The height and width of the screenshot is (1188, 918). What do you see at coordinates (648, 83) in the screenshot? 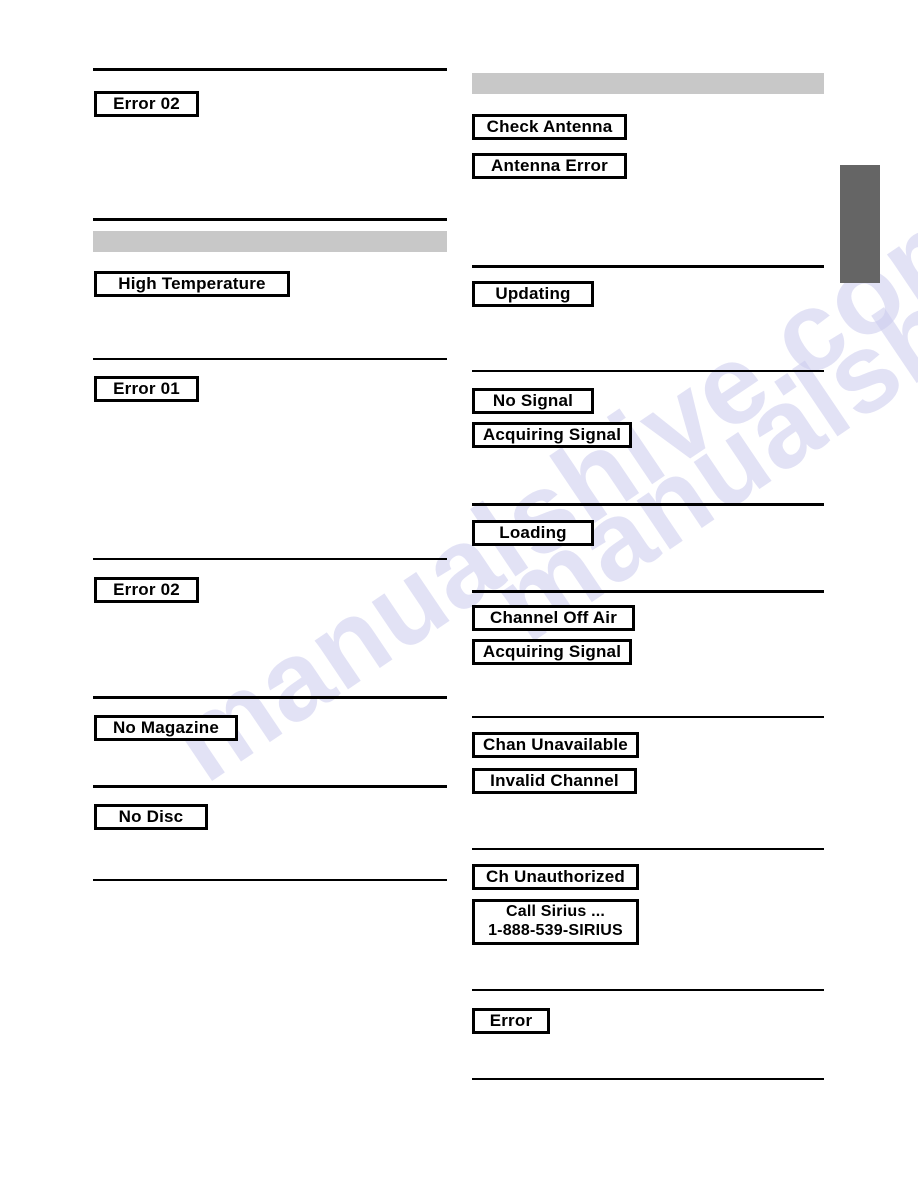
I see `section-band-right` at bounding box center [648, 83].